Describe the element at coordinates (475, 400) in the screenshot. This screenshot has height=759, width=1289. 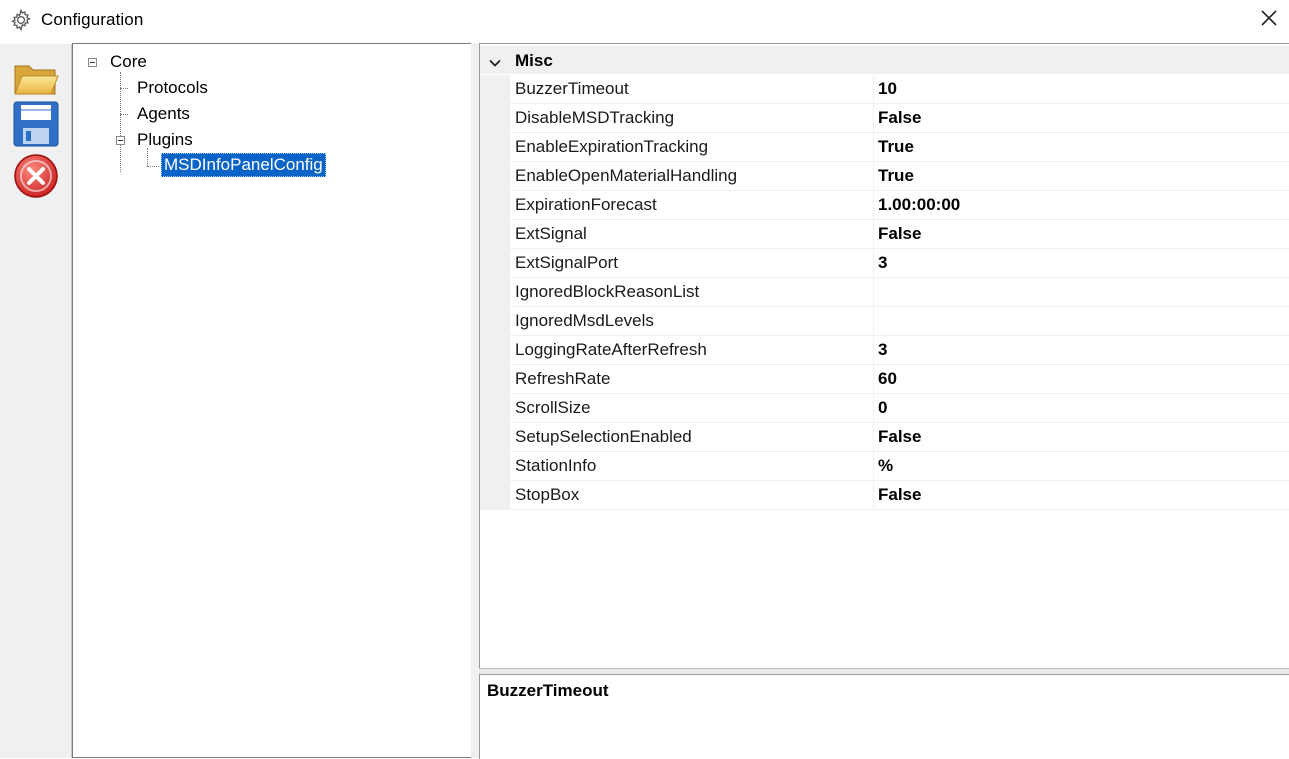
I see `vertical-splitter` at that location.